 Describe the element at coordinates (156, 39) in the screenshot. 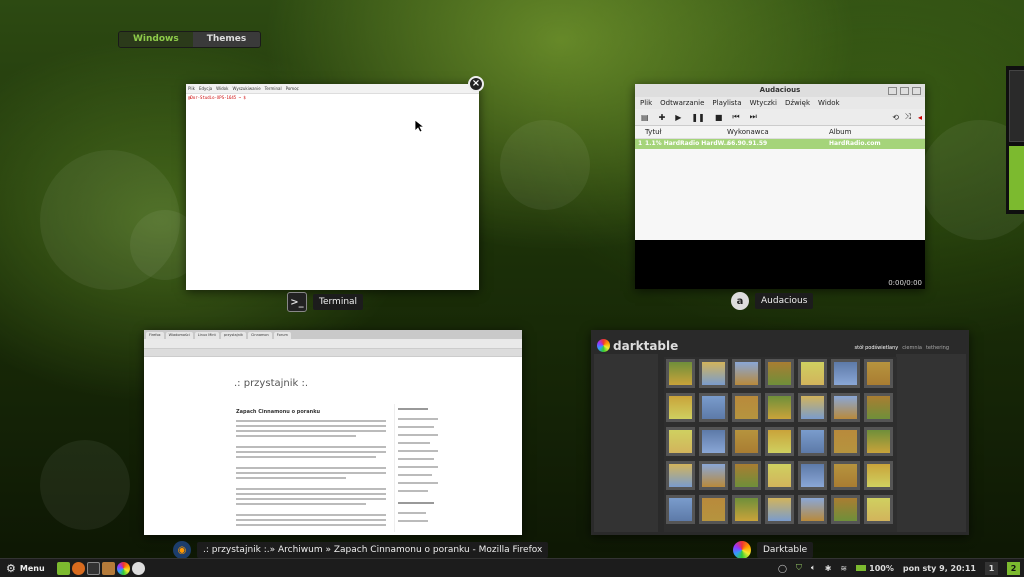

I see `windows-tab: Windows` at that location.